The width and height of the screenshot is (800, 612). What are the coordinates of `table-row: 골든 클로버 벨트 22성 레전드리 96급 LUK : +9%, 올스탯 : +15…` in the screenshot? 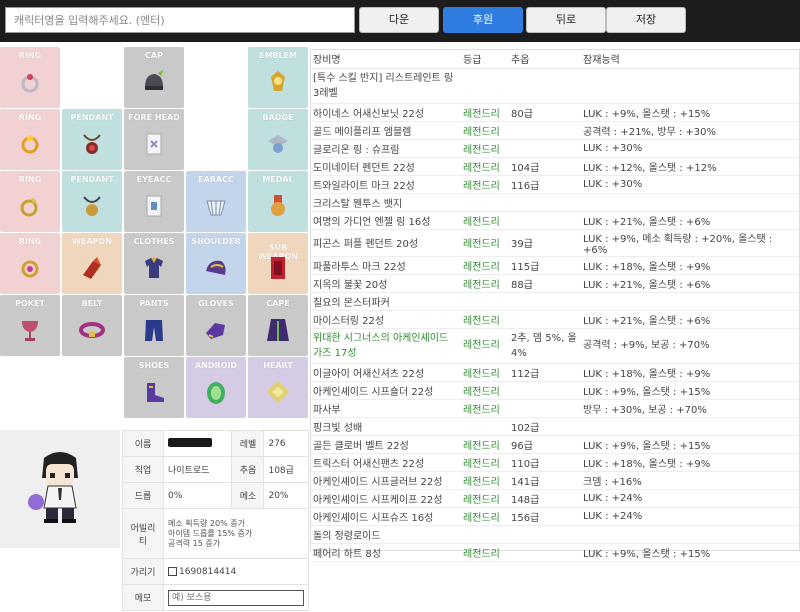 It's located at (555, 444).